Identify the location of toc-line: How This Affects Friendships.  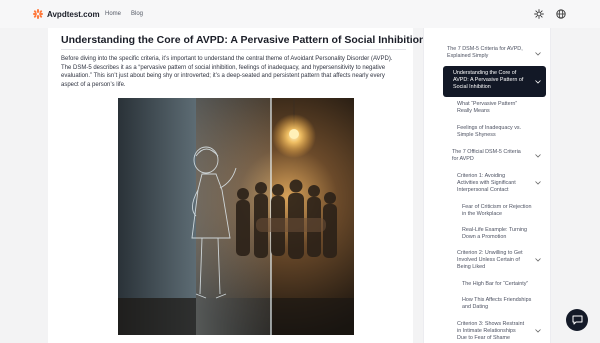
(497, 300).